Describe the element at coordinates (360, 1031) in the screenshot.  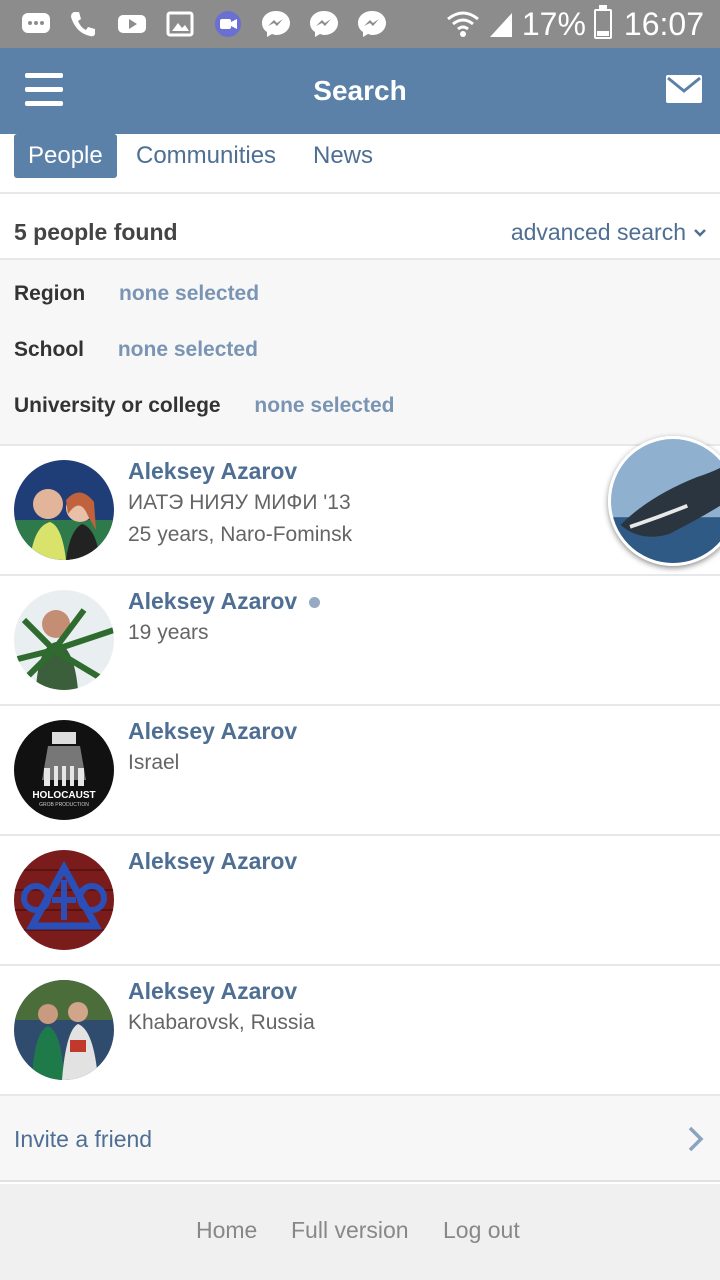
I see `list-item: Aleksey Azarov Khabarovsk, Russia` at that location.